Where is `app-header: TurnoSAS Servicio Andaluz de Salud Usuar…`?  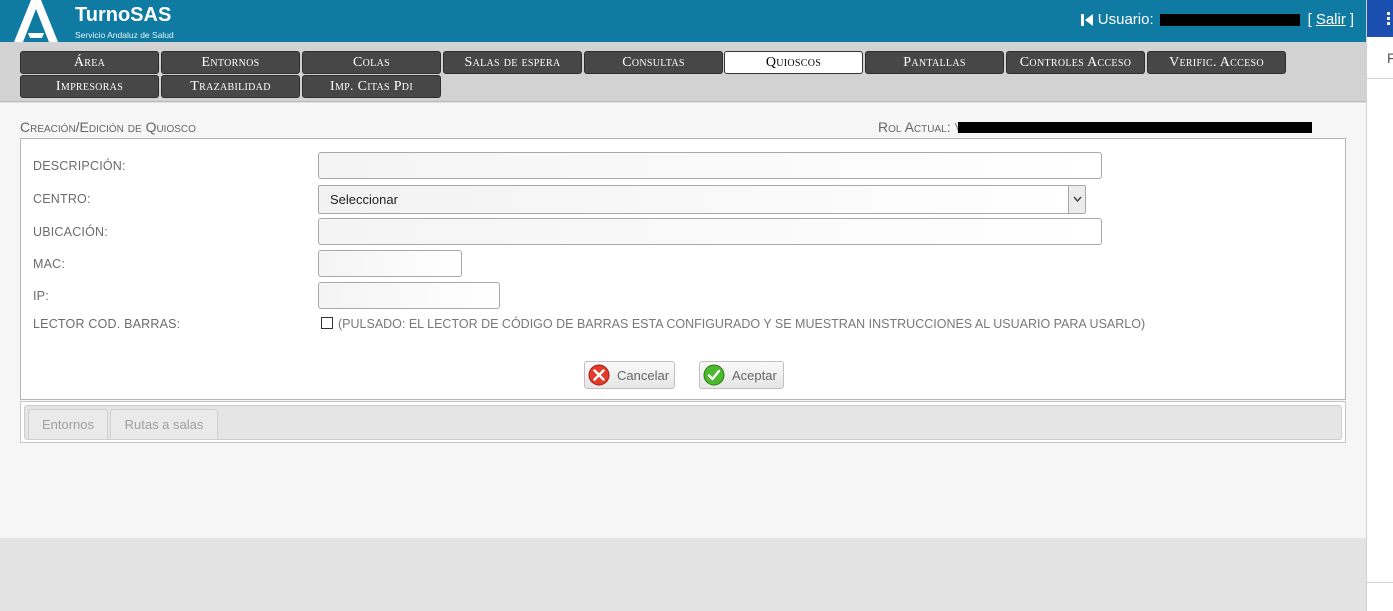 app-header: TurnoSAS Servicio Andaluz de Salud Usuar… is located at coordinates (683, 21).